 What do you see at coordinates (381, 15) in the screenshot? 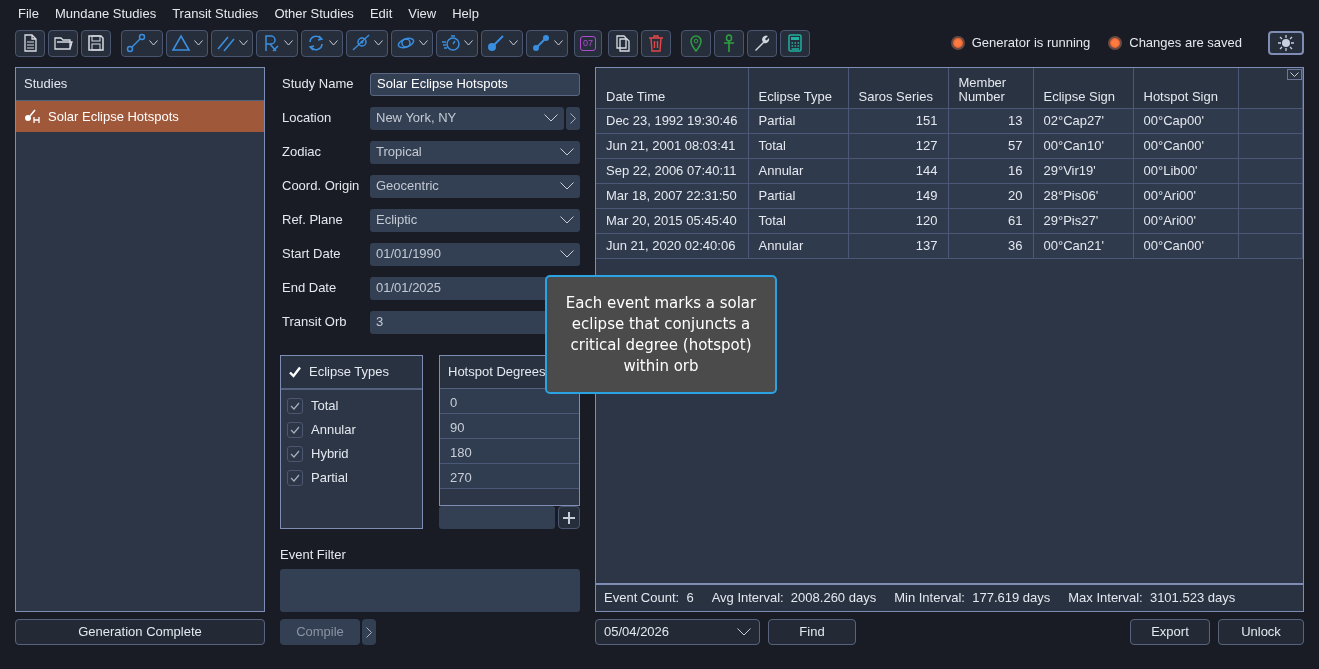
I see `menu-item: Edit` at bounding box center [381, 15].